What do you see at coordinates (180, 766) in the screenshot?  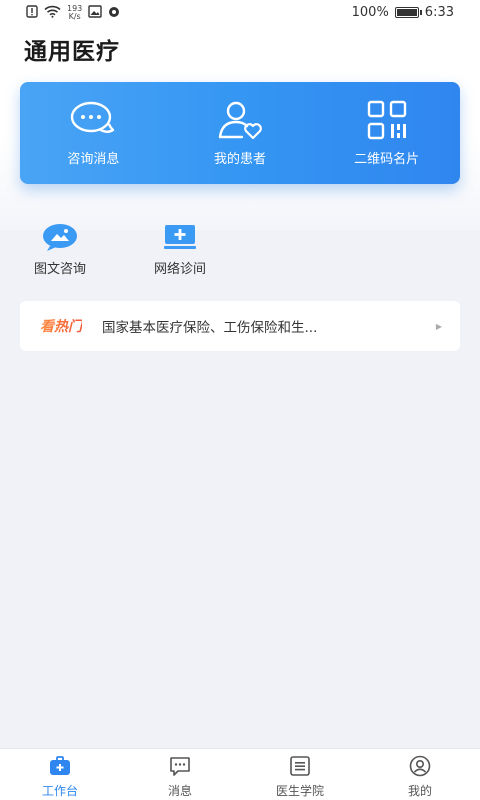 I see `message-icon` at bounding box center [180, 766].